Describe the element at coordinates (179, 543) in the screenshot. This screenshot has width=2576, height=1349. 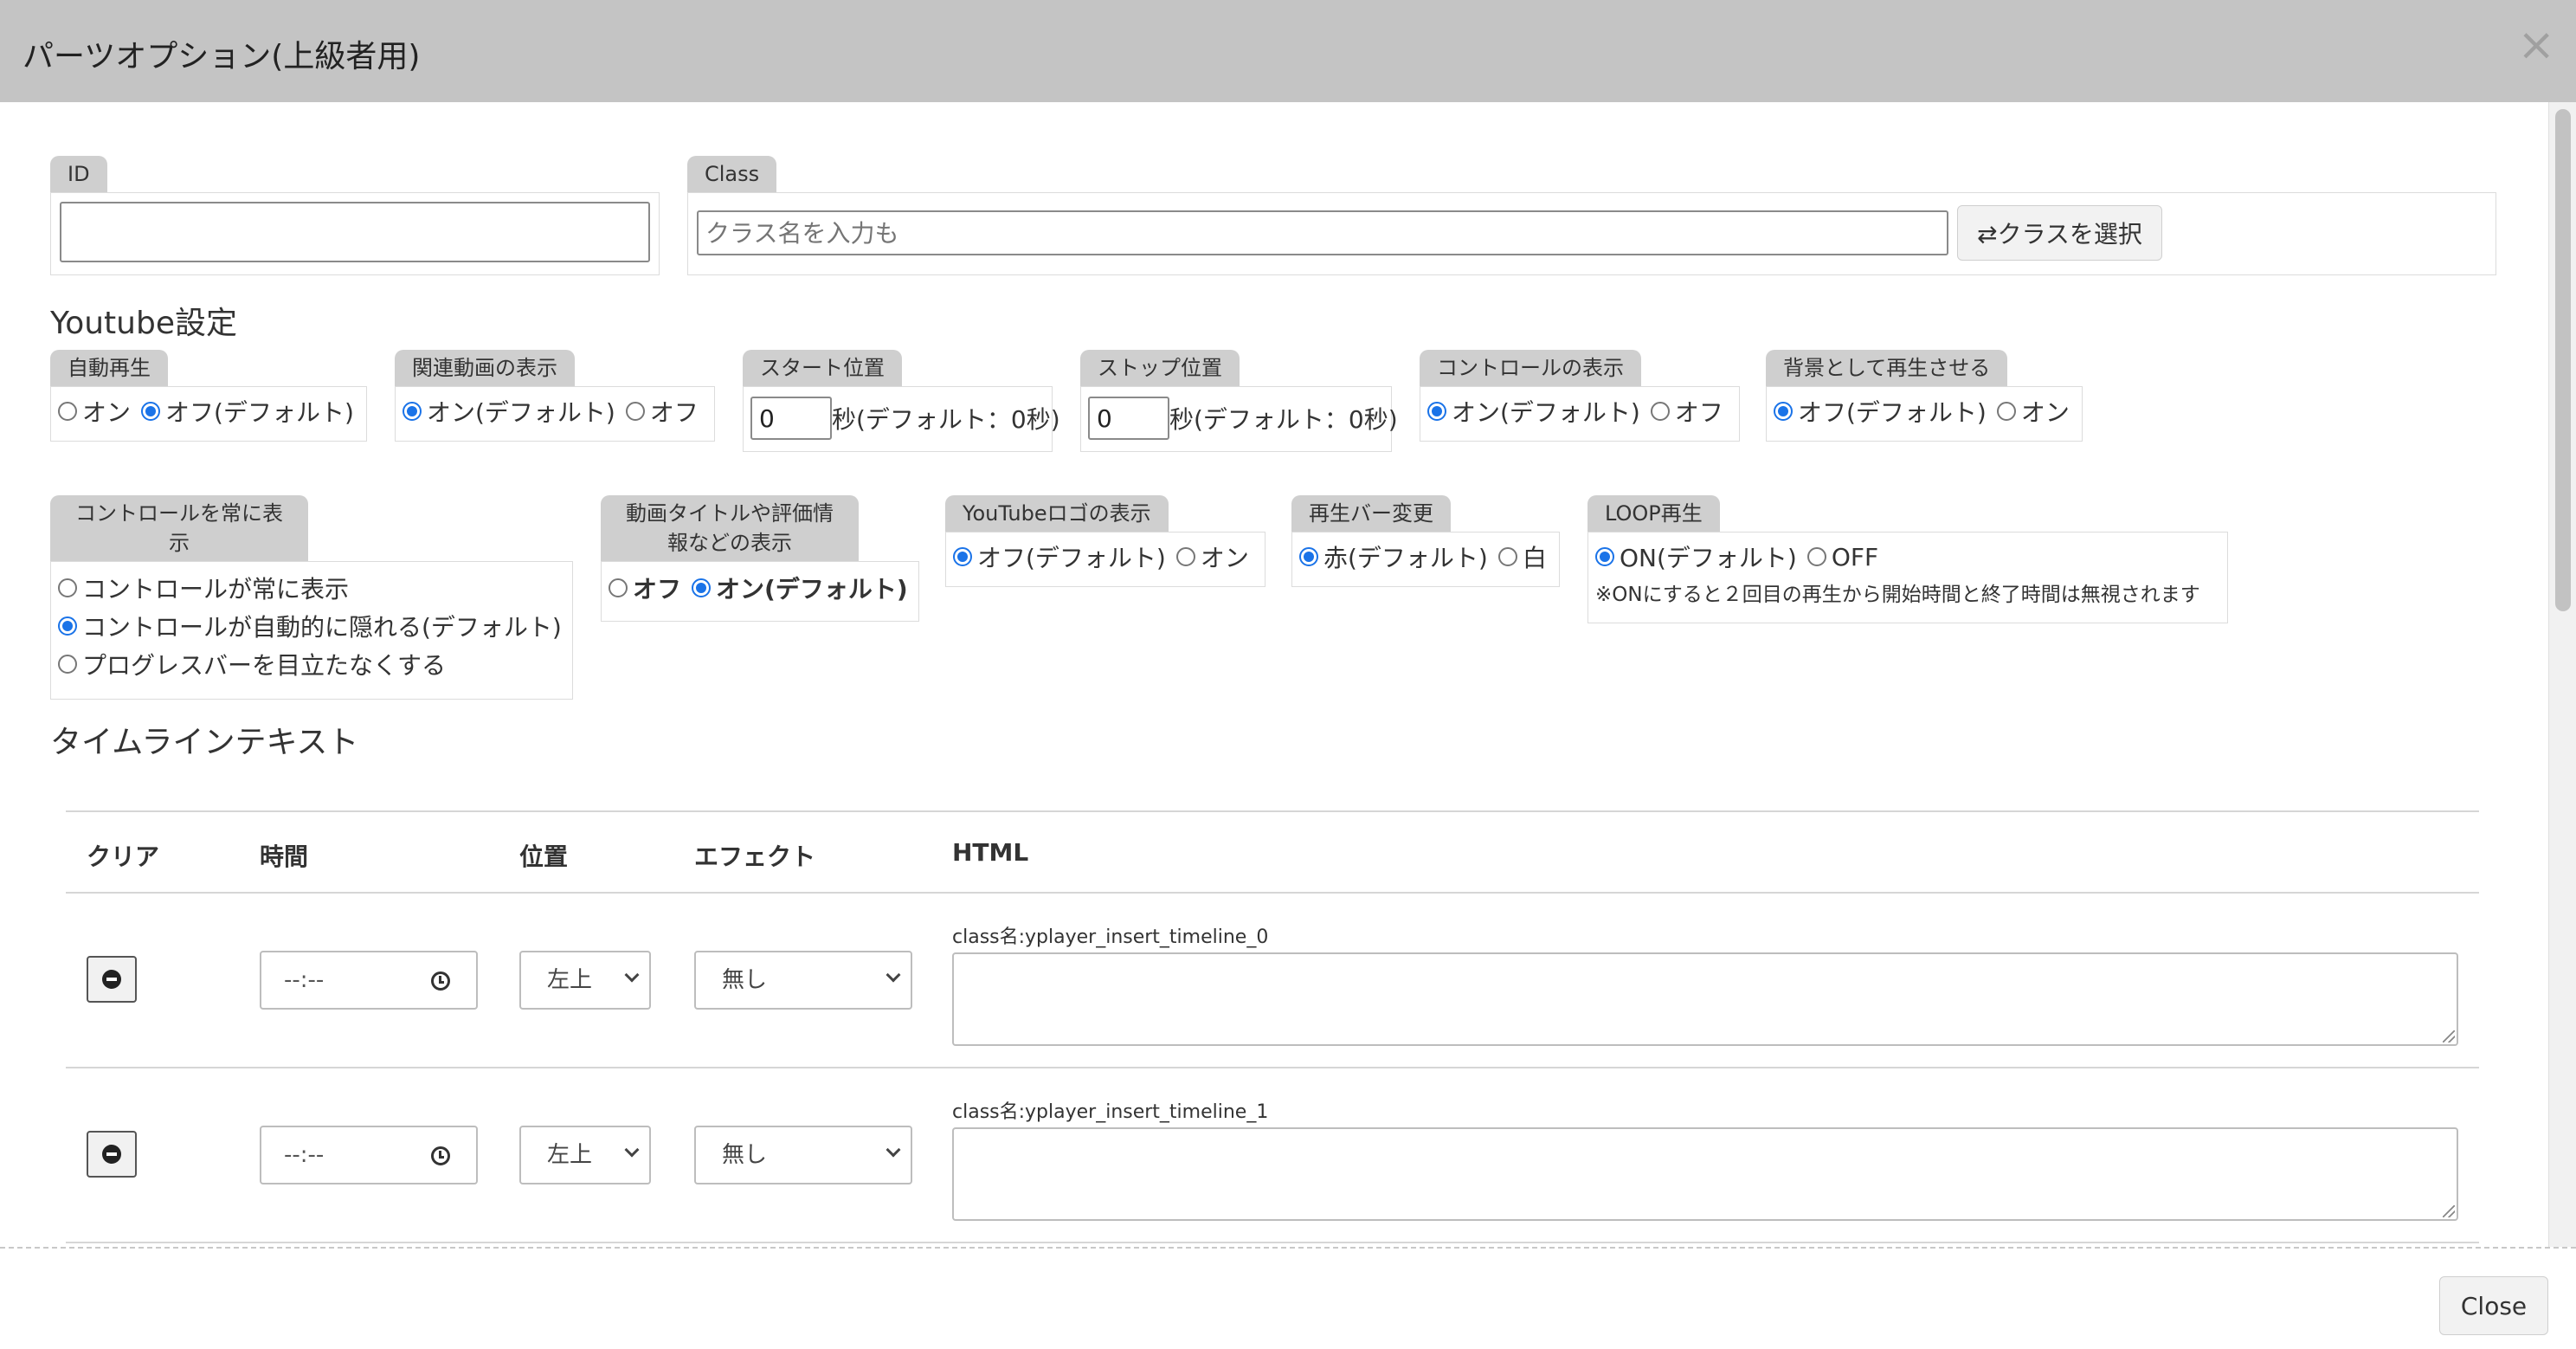
I see `always-controls-label-line2: 示` at that location.